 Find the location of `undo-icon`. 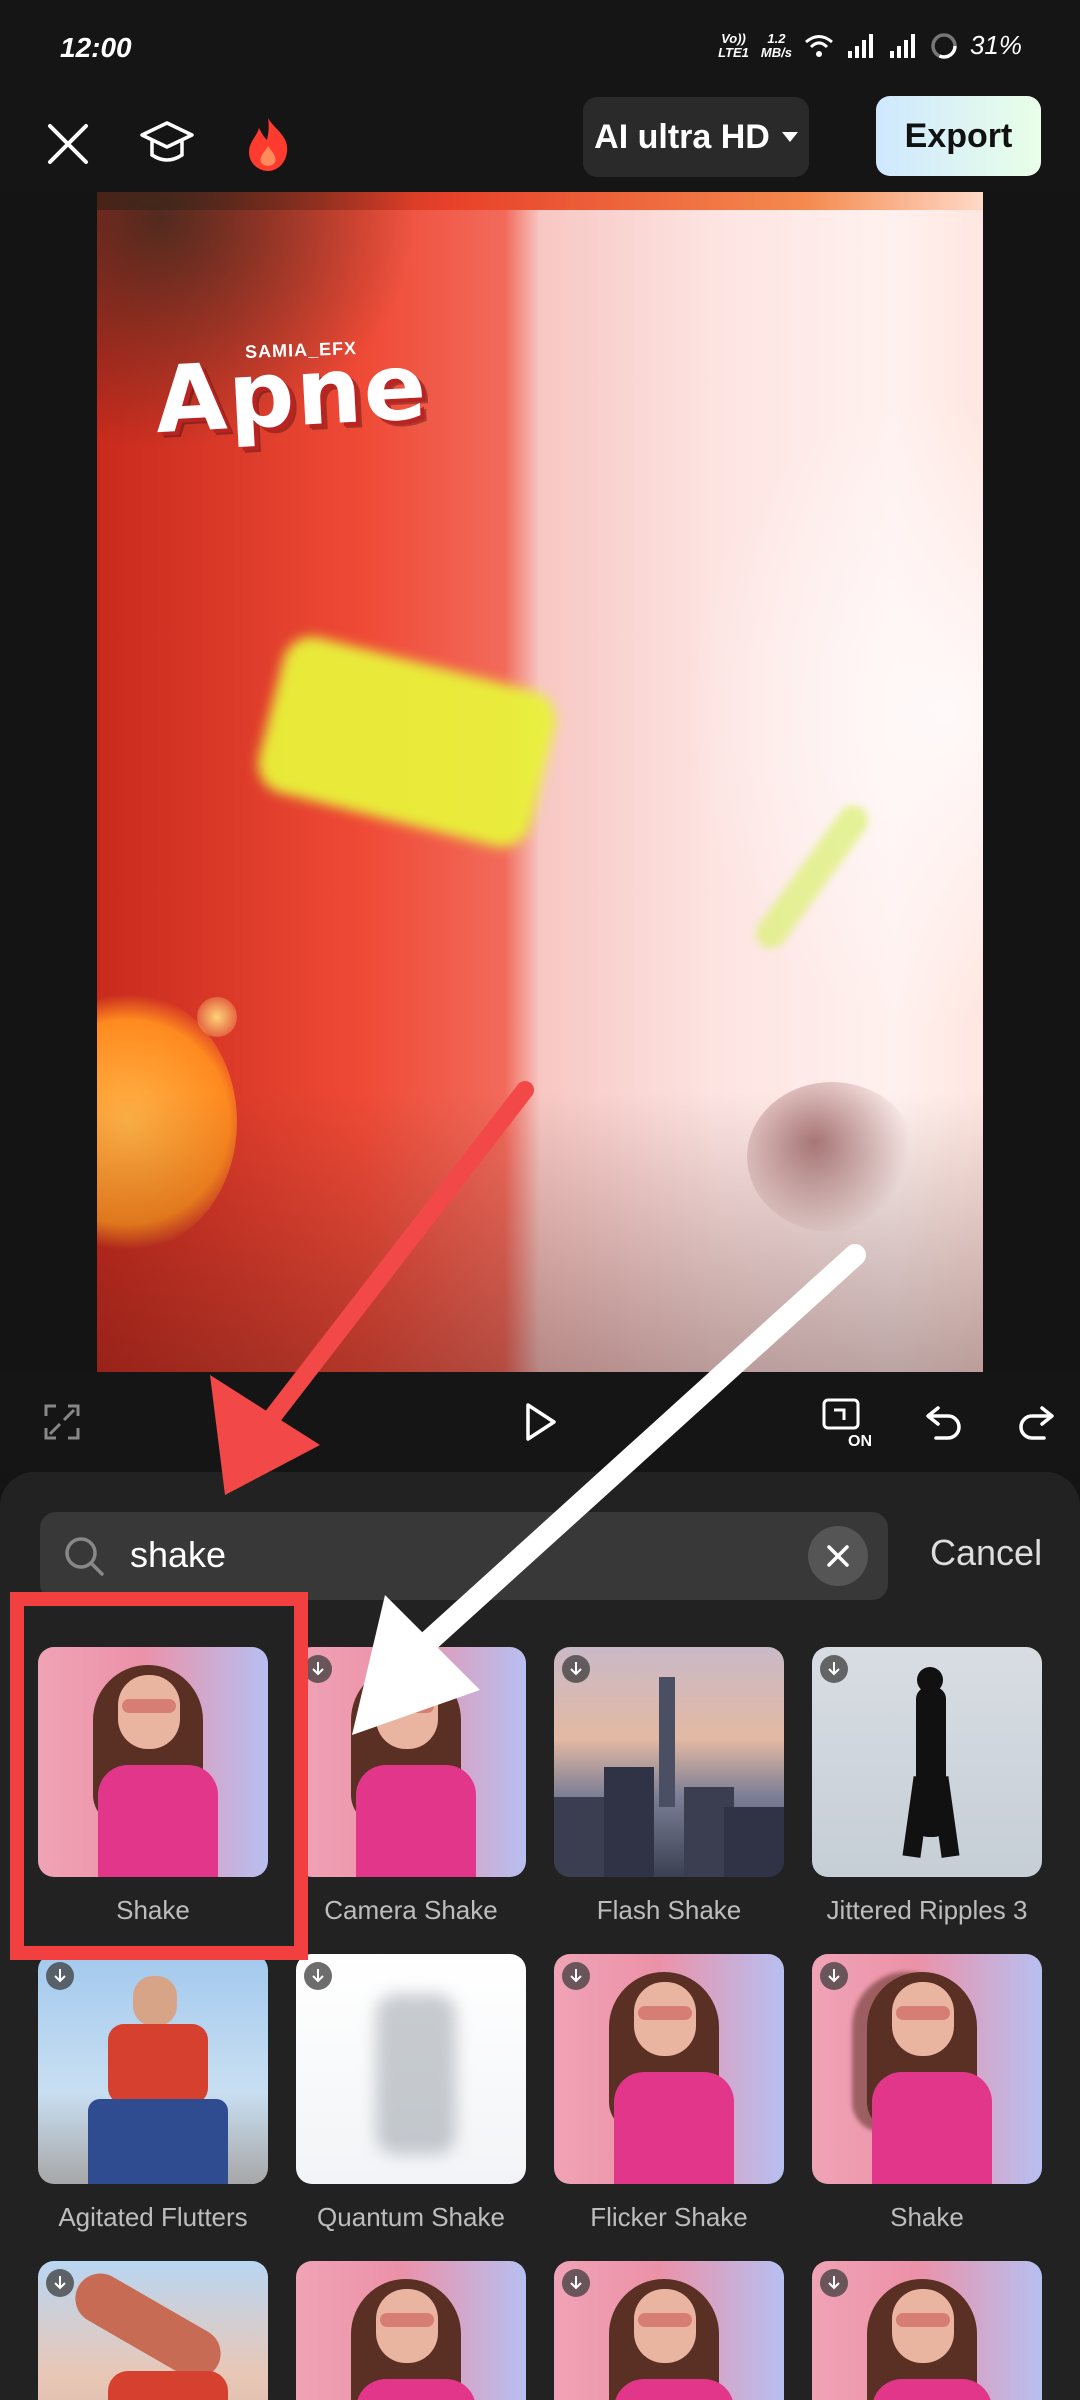

undo-icon is located at coordinates (943, 1423).